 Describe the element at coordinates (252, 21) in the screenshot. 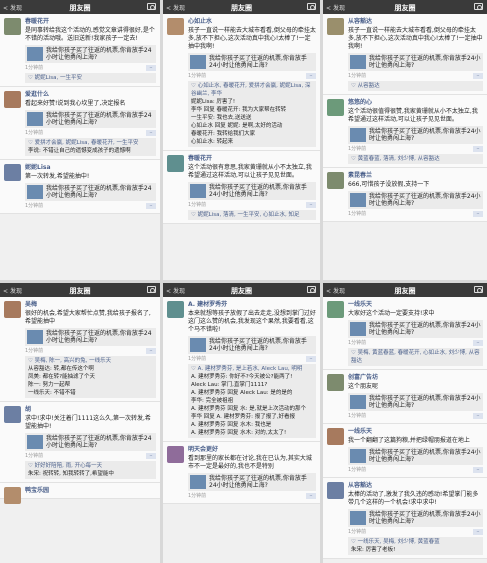

I see `poster-name: 心如止水` at that location.